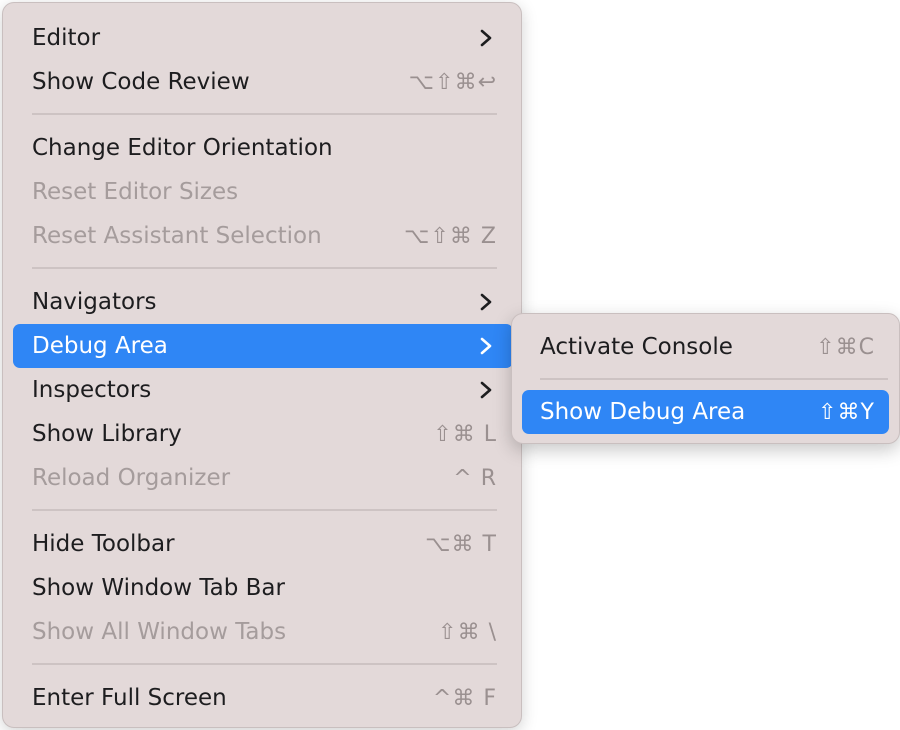  What do you see at coordinates (464, 698) in the screenshot?
I see `menu-item-shortcut: ^⌘ F` at bounding box center [464, 698].